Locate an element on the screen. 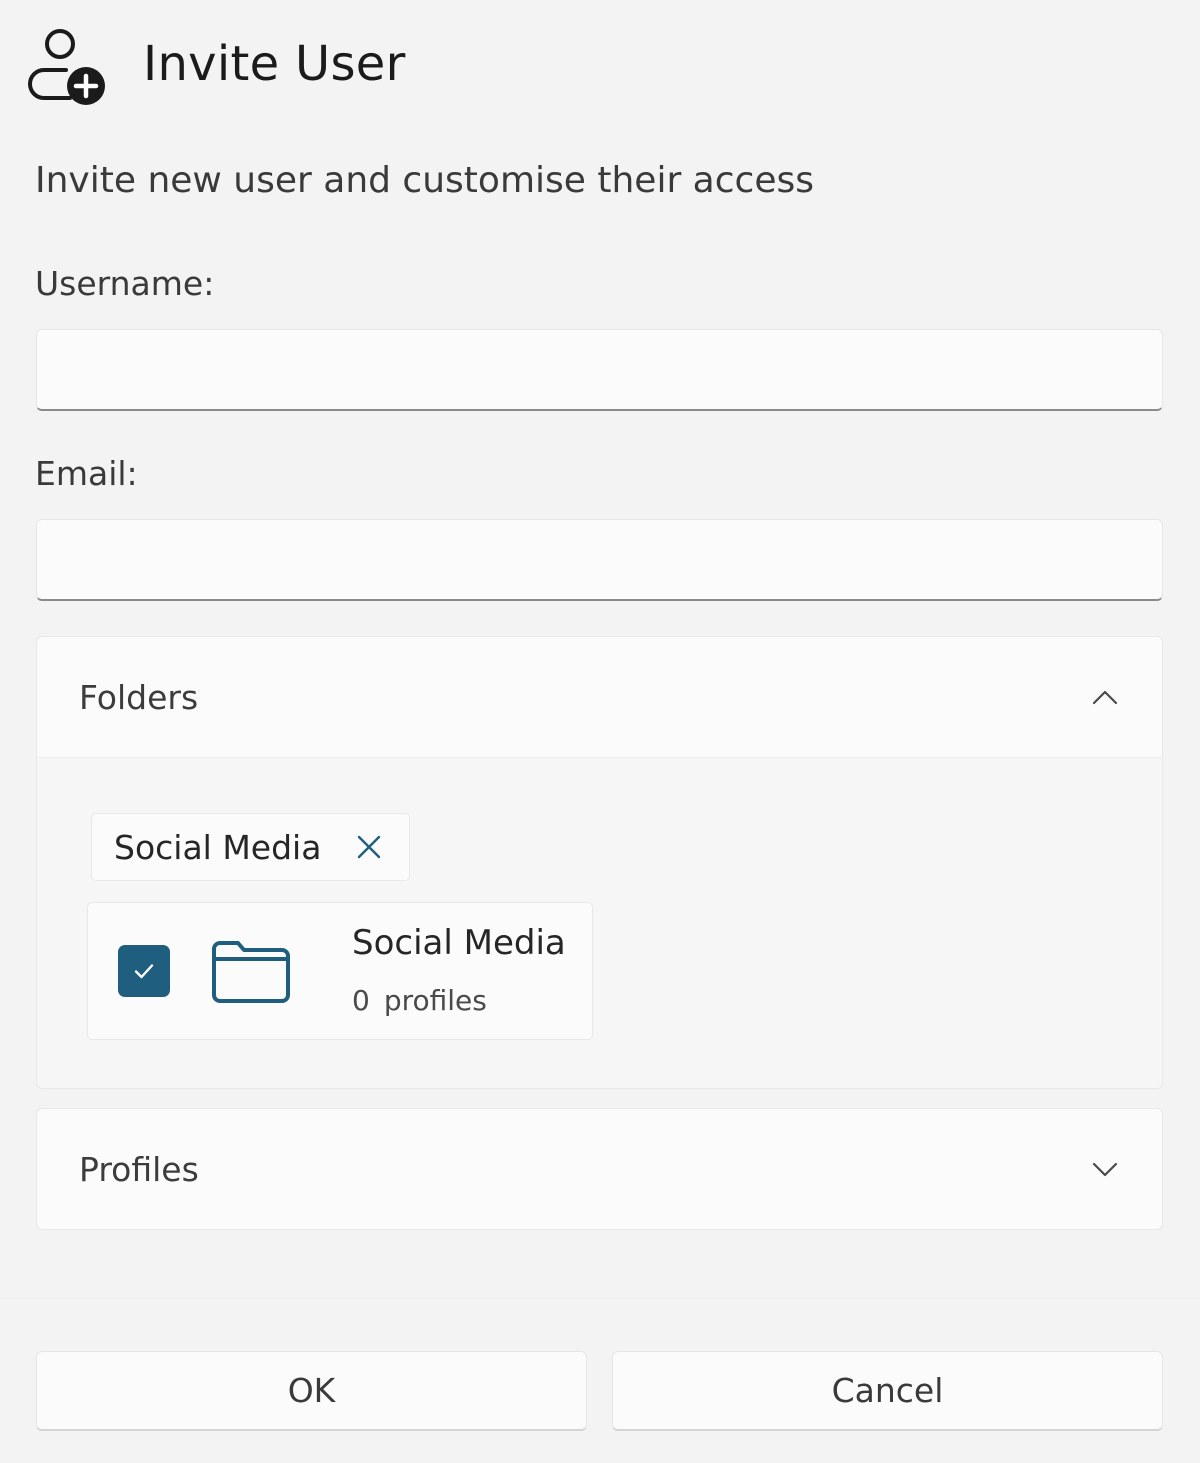  username-label: Username: is located at coordinates (125, 283).